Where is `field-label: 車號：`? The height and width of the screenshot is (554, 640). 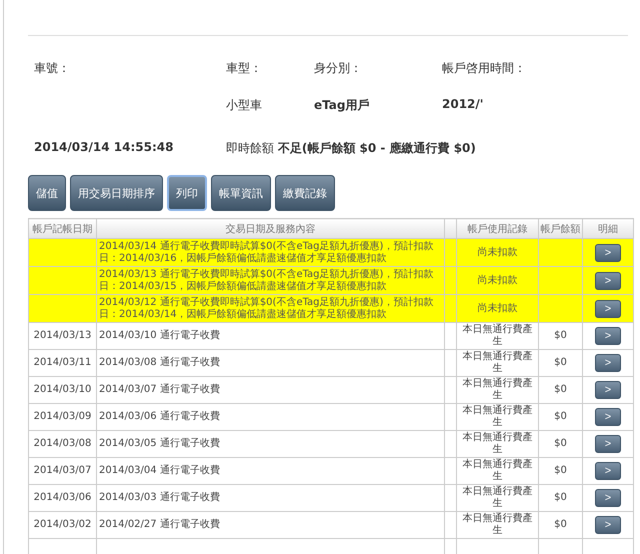 field-label: 車號： is located at coordinates (52, 68).